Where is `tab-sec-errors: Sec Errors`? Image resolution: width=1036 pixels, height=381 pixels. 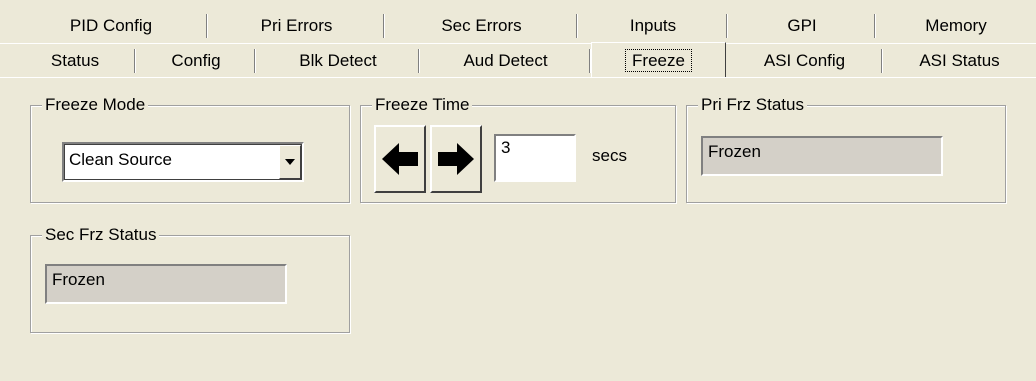
tab-sec-errors: Sec Errors is located at coordinates (481, 26).